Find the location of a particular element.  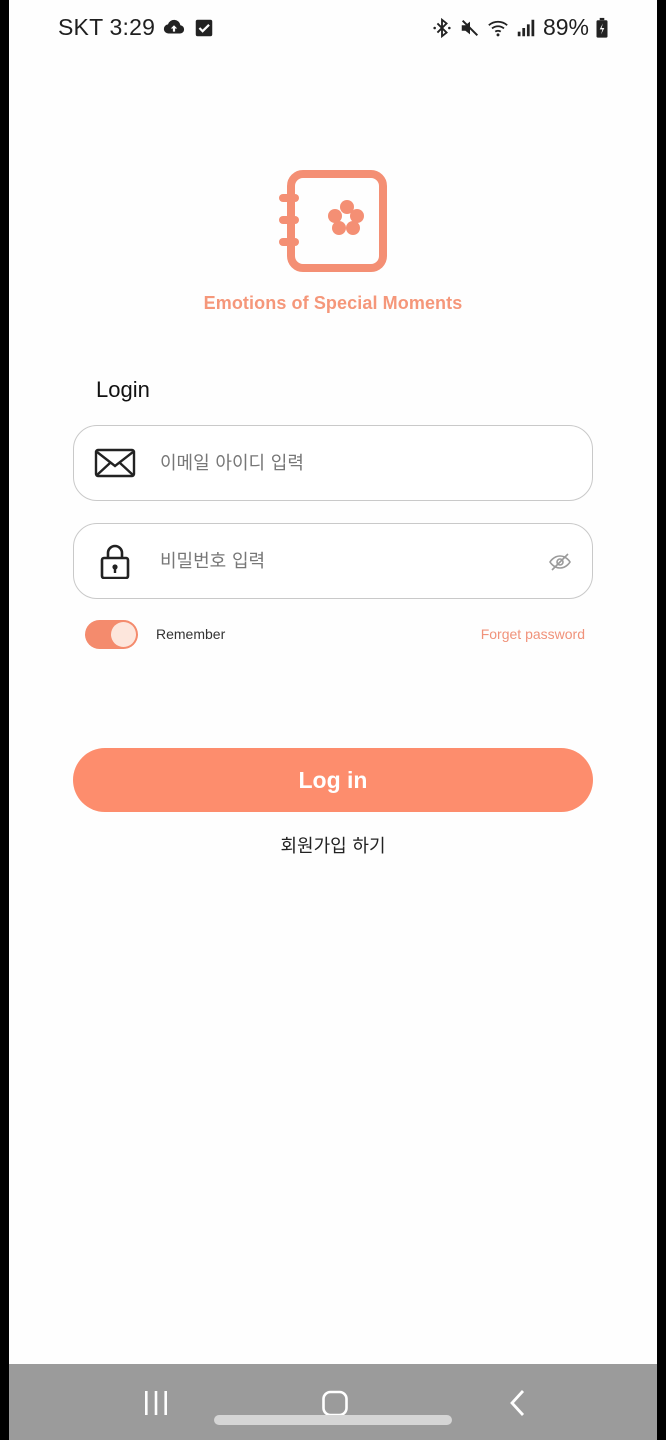

battery-icon is located at coordinates (602, 28).